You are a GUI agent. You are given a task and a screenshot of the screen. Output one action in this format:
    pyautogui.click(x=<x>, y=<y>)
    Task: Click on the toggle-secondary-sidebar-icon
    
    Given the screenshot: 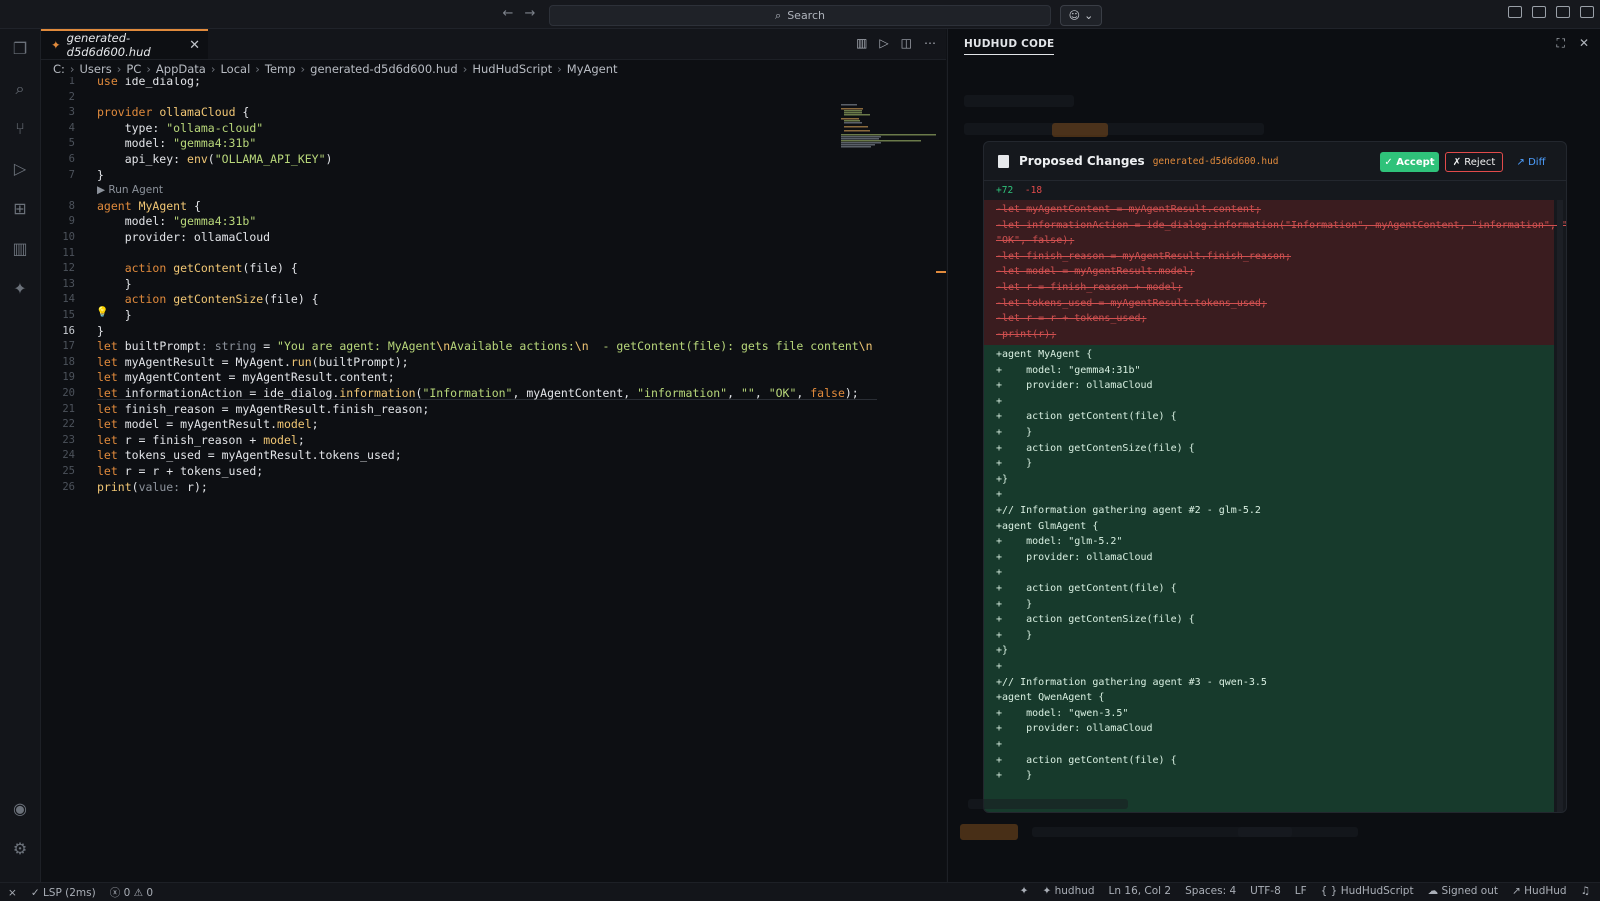 What is the action you would take?
    pyautogui.click(x=1587, y=12)
    